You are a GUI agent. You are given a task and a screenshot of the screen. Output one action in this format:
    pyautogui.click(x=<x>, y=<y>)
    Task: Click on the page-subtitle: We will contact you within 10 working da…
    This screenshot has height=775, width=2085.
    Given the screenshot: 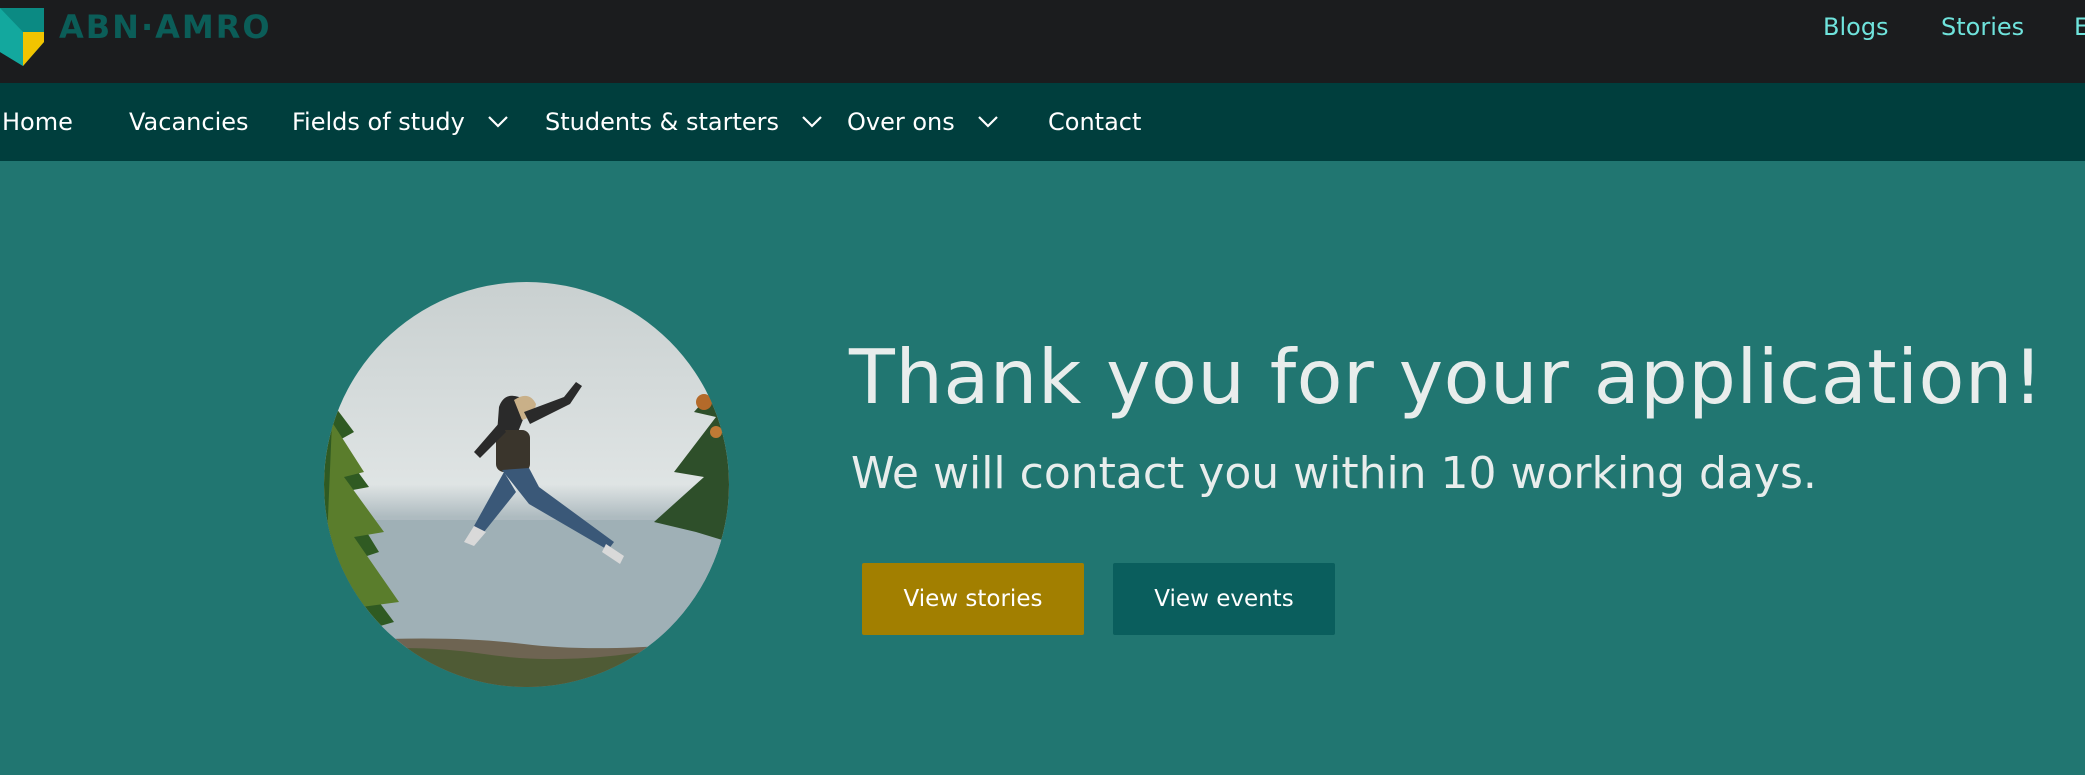 What is the action you would take?
    pyautogui.click(x=1334, y=473)
    